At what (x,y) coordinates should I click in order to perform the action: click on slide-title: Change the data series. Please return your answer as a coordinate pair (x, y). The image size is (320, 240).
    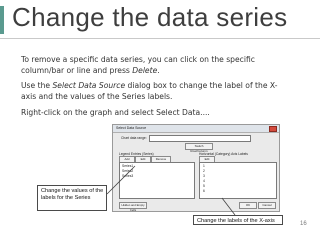
    Looking at the image, I should click on (150, 17).